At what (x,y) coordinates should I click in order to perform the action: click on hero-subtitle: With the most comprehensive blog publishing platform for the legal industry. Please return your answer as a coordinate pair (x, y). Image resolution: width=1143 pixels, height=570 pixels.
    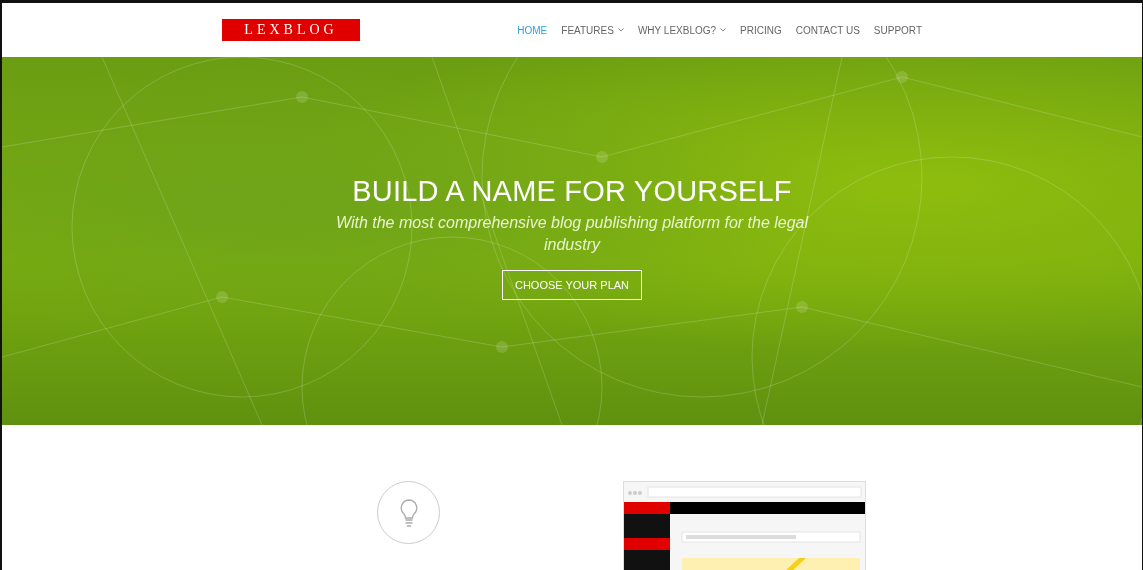
    Looking at the image, I should click on (572, 233).